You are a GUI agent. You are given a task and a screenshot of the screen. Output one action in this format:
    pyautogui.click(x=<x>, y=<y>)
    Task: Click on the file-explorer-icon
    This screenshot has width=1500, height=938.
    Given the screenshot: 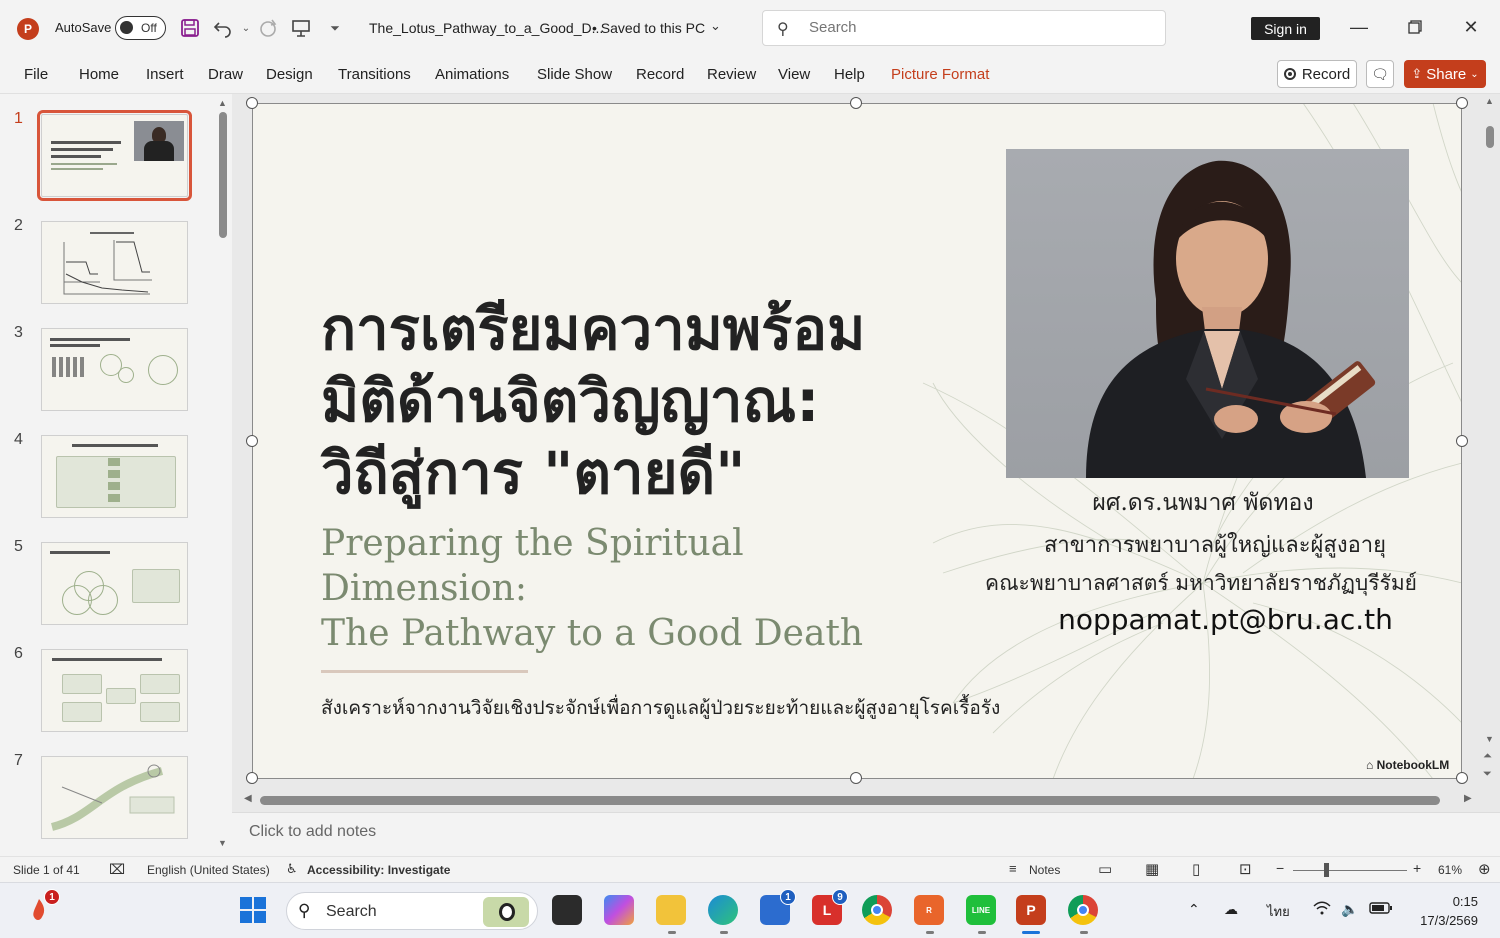 What is the action you would take?
    pyautogui.click(x=671, y=910)
    